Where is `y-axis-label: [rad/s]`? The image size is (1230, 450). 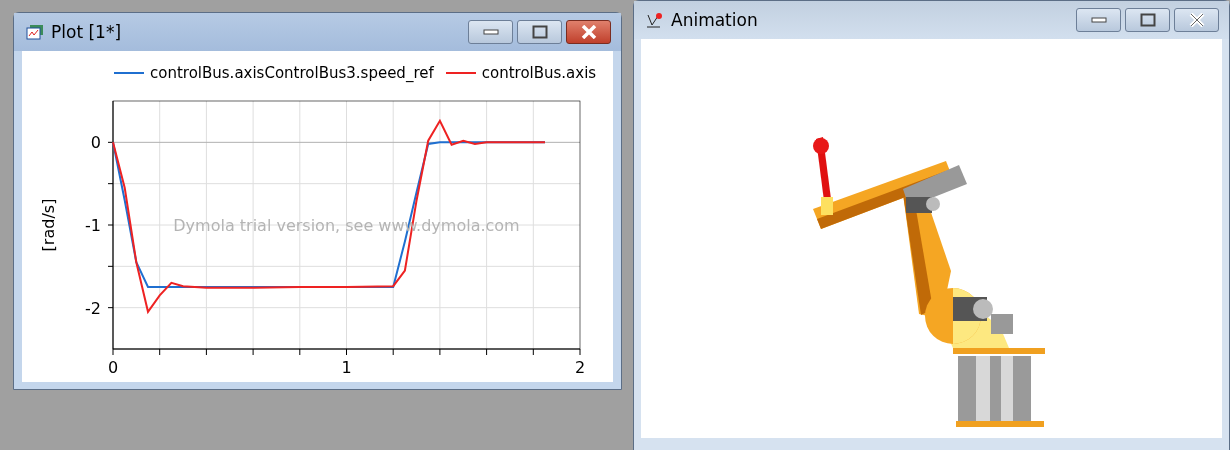 y-axis-label: [rad/s] is located at coordinates (48, 225).